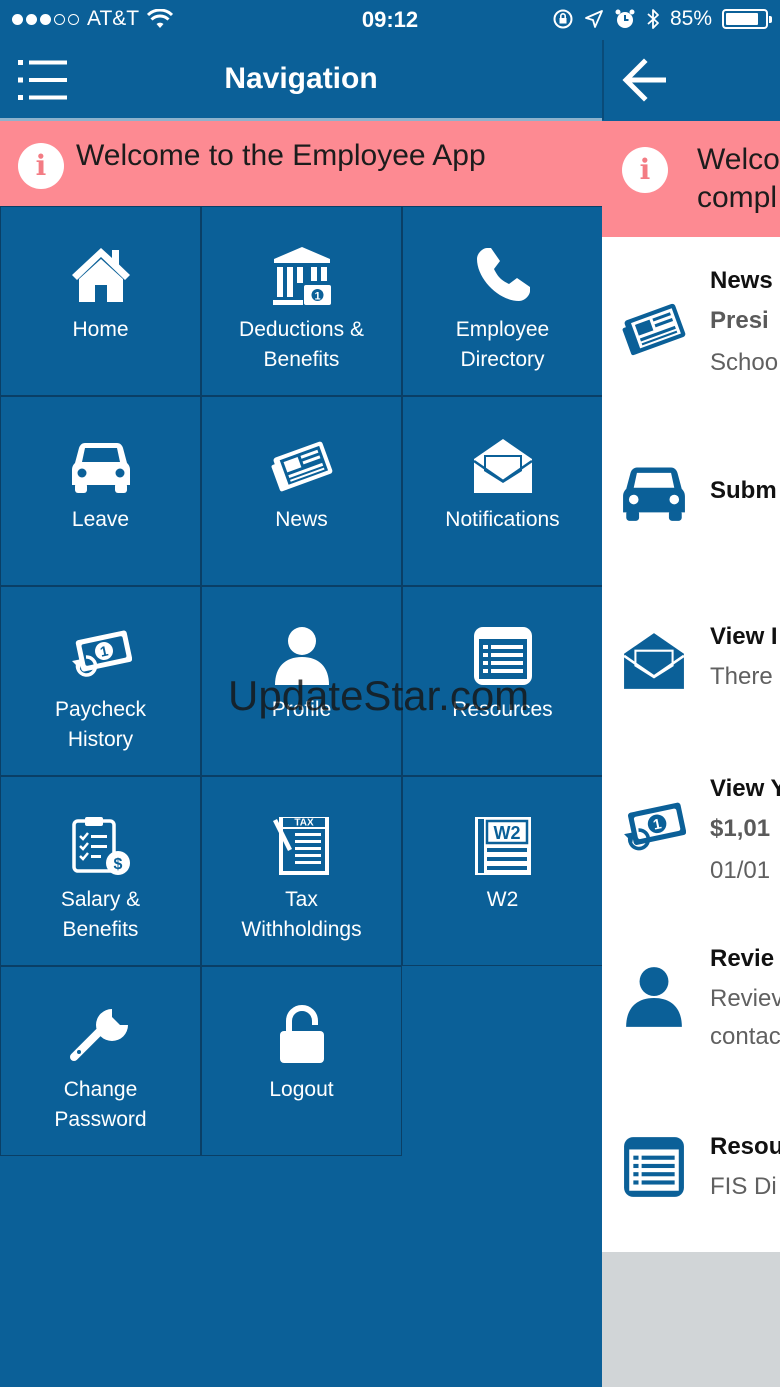  I want to click on feed-item-title: News, so click(741, 280).